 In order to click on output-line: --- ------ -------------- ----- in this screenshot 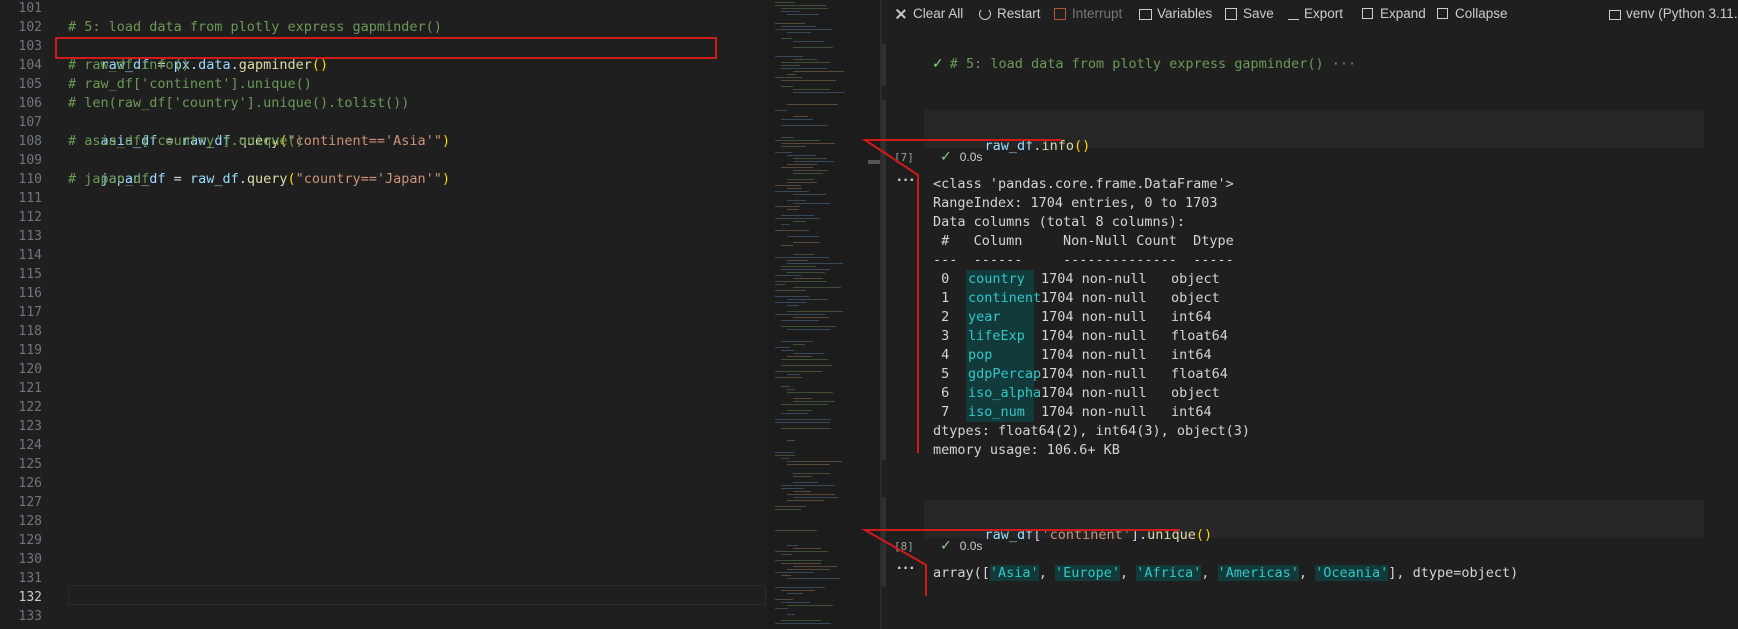, I will do `click(1091, 260)`.